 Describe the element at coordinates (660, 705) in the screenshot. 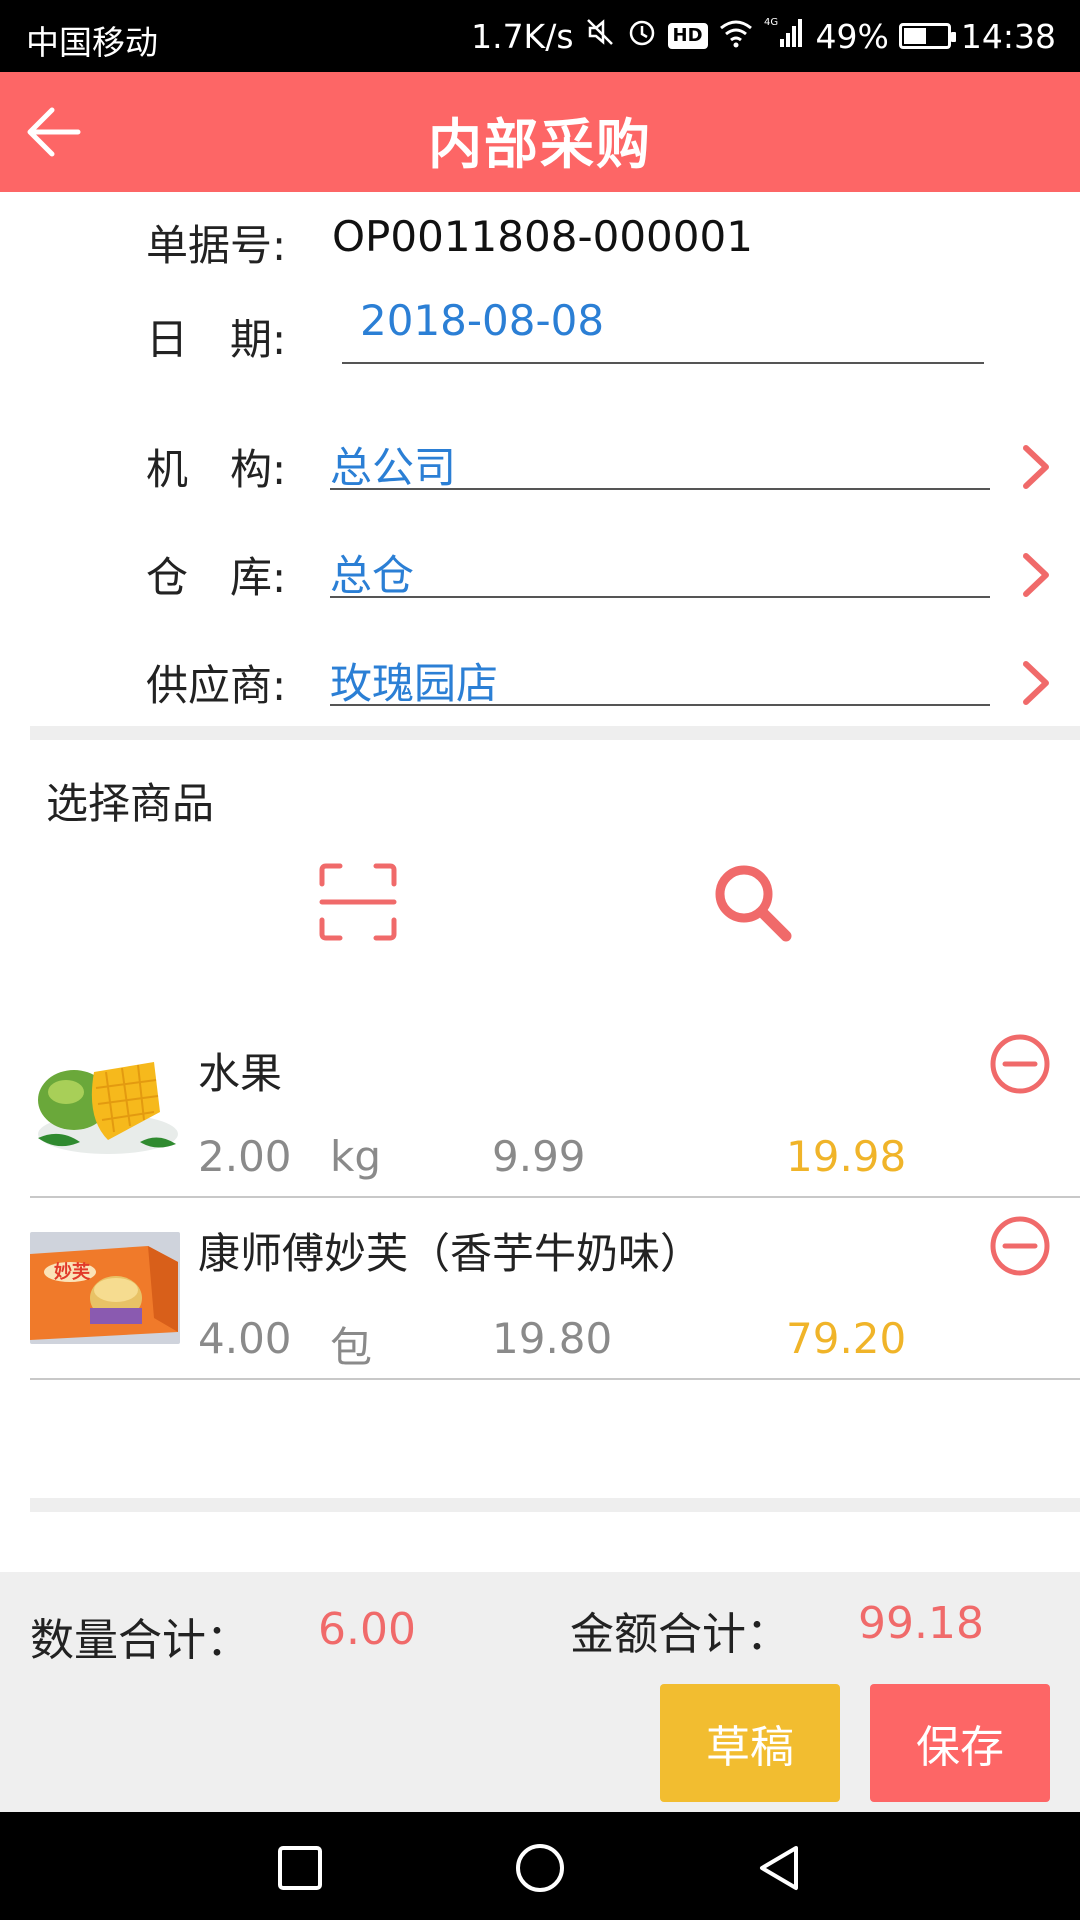

I see `supplier-underline` at that location.